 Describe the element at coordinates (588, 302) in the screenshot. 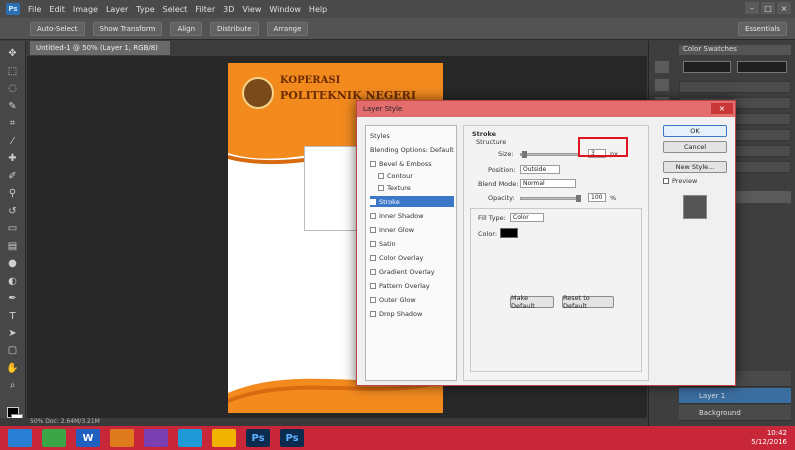

I see `reset-default-button: Reset to Default` at that location.